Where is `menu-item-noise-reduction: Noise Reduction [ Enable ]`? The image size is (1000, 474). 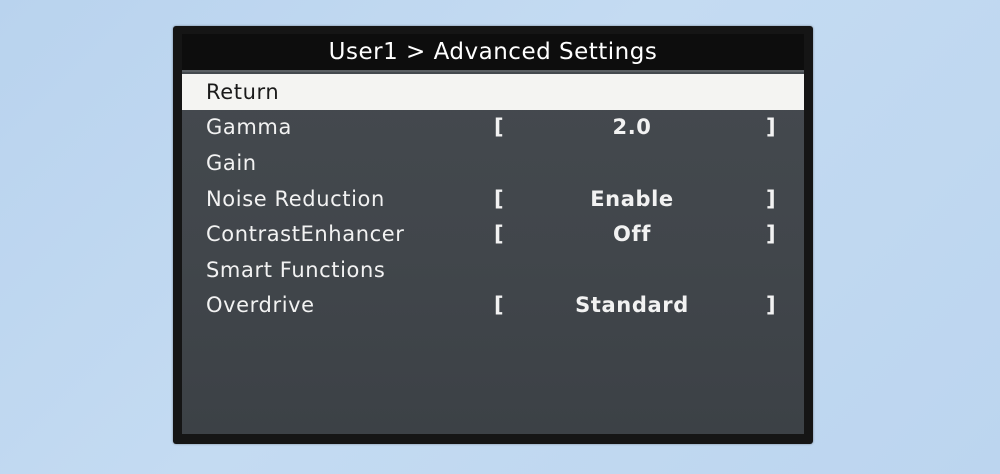
menu-item-noise-reduction: Noise Reduction [ Enable ] is located at coordinates (493, 199).